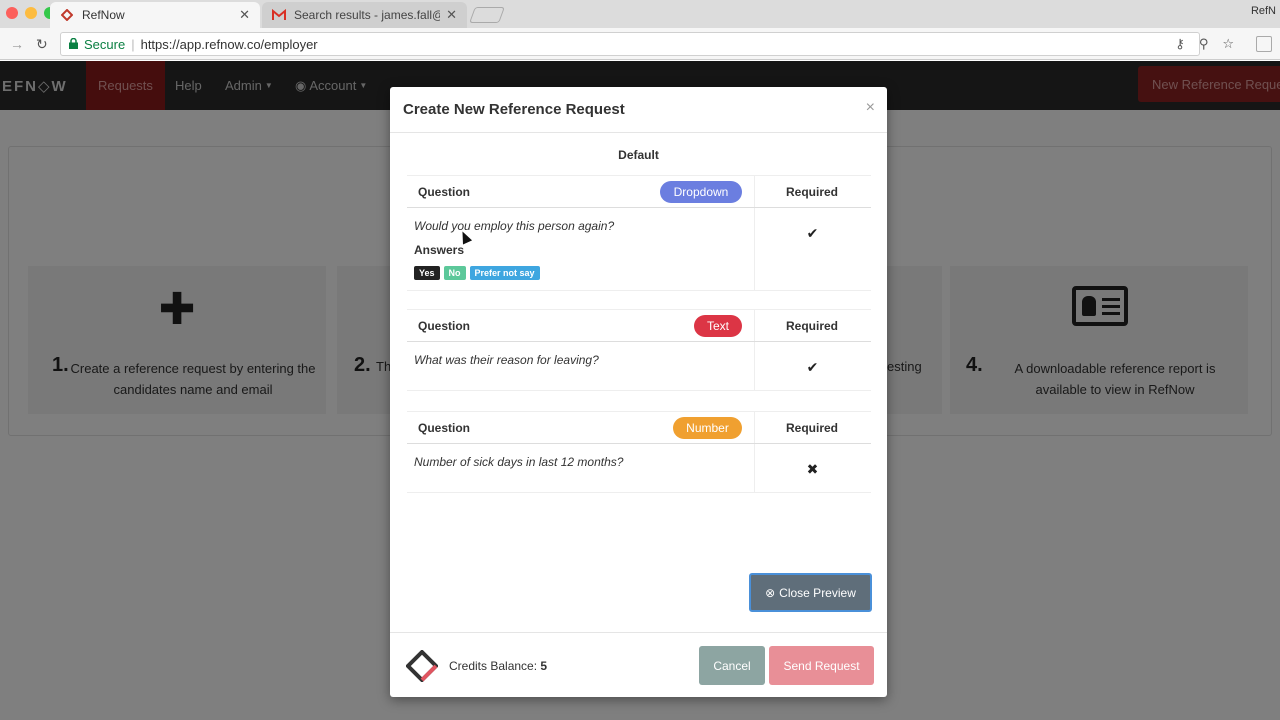 This screenshot has height=720, width=1280. Describe the element at coordinates (422, 666) in the screenshot. I see `refnow-logo-icon` at that location.